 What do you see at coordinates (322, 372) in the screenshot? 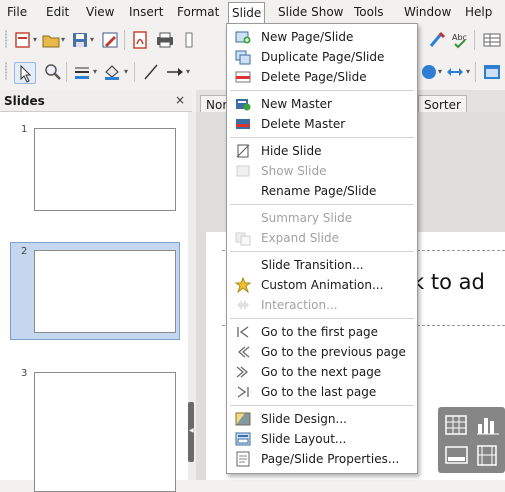
I see `menu-item-next-page: Go to the next page` at bounding box center [322, 372].